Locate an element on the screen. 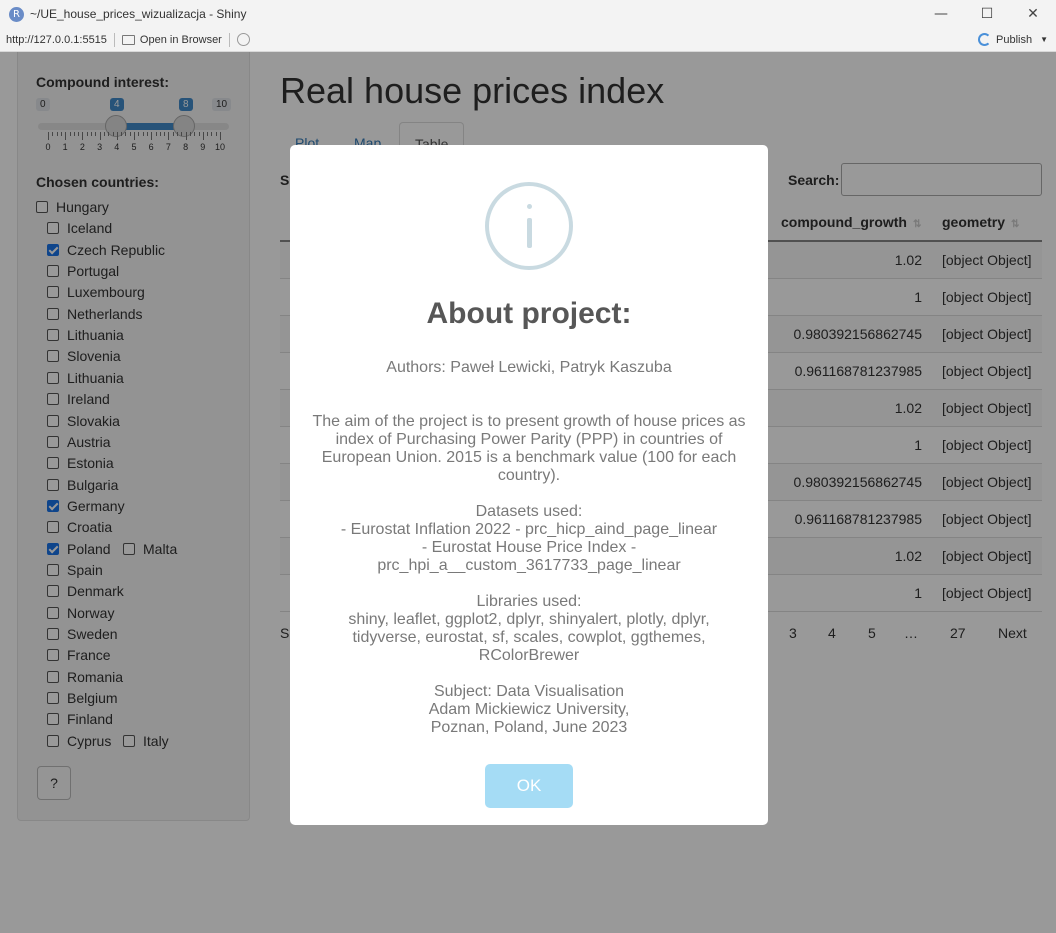 The width and height of the screenshot is (1056, 933). open-in-browser-label: Open in Browser is located at coordinates (180, 39).